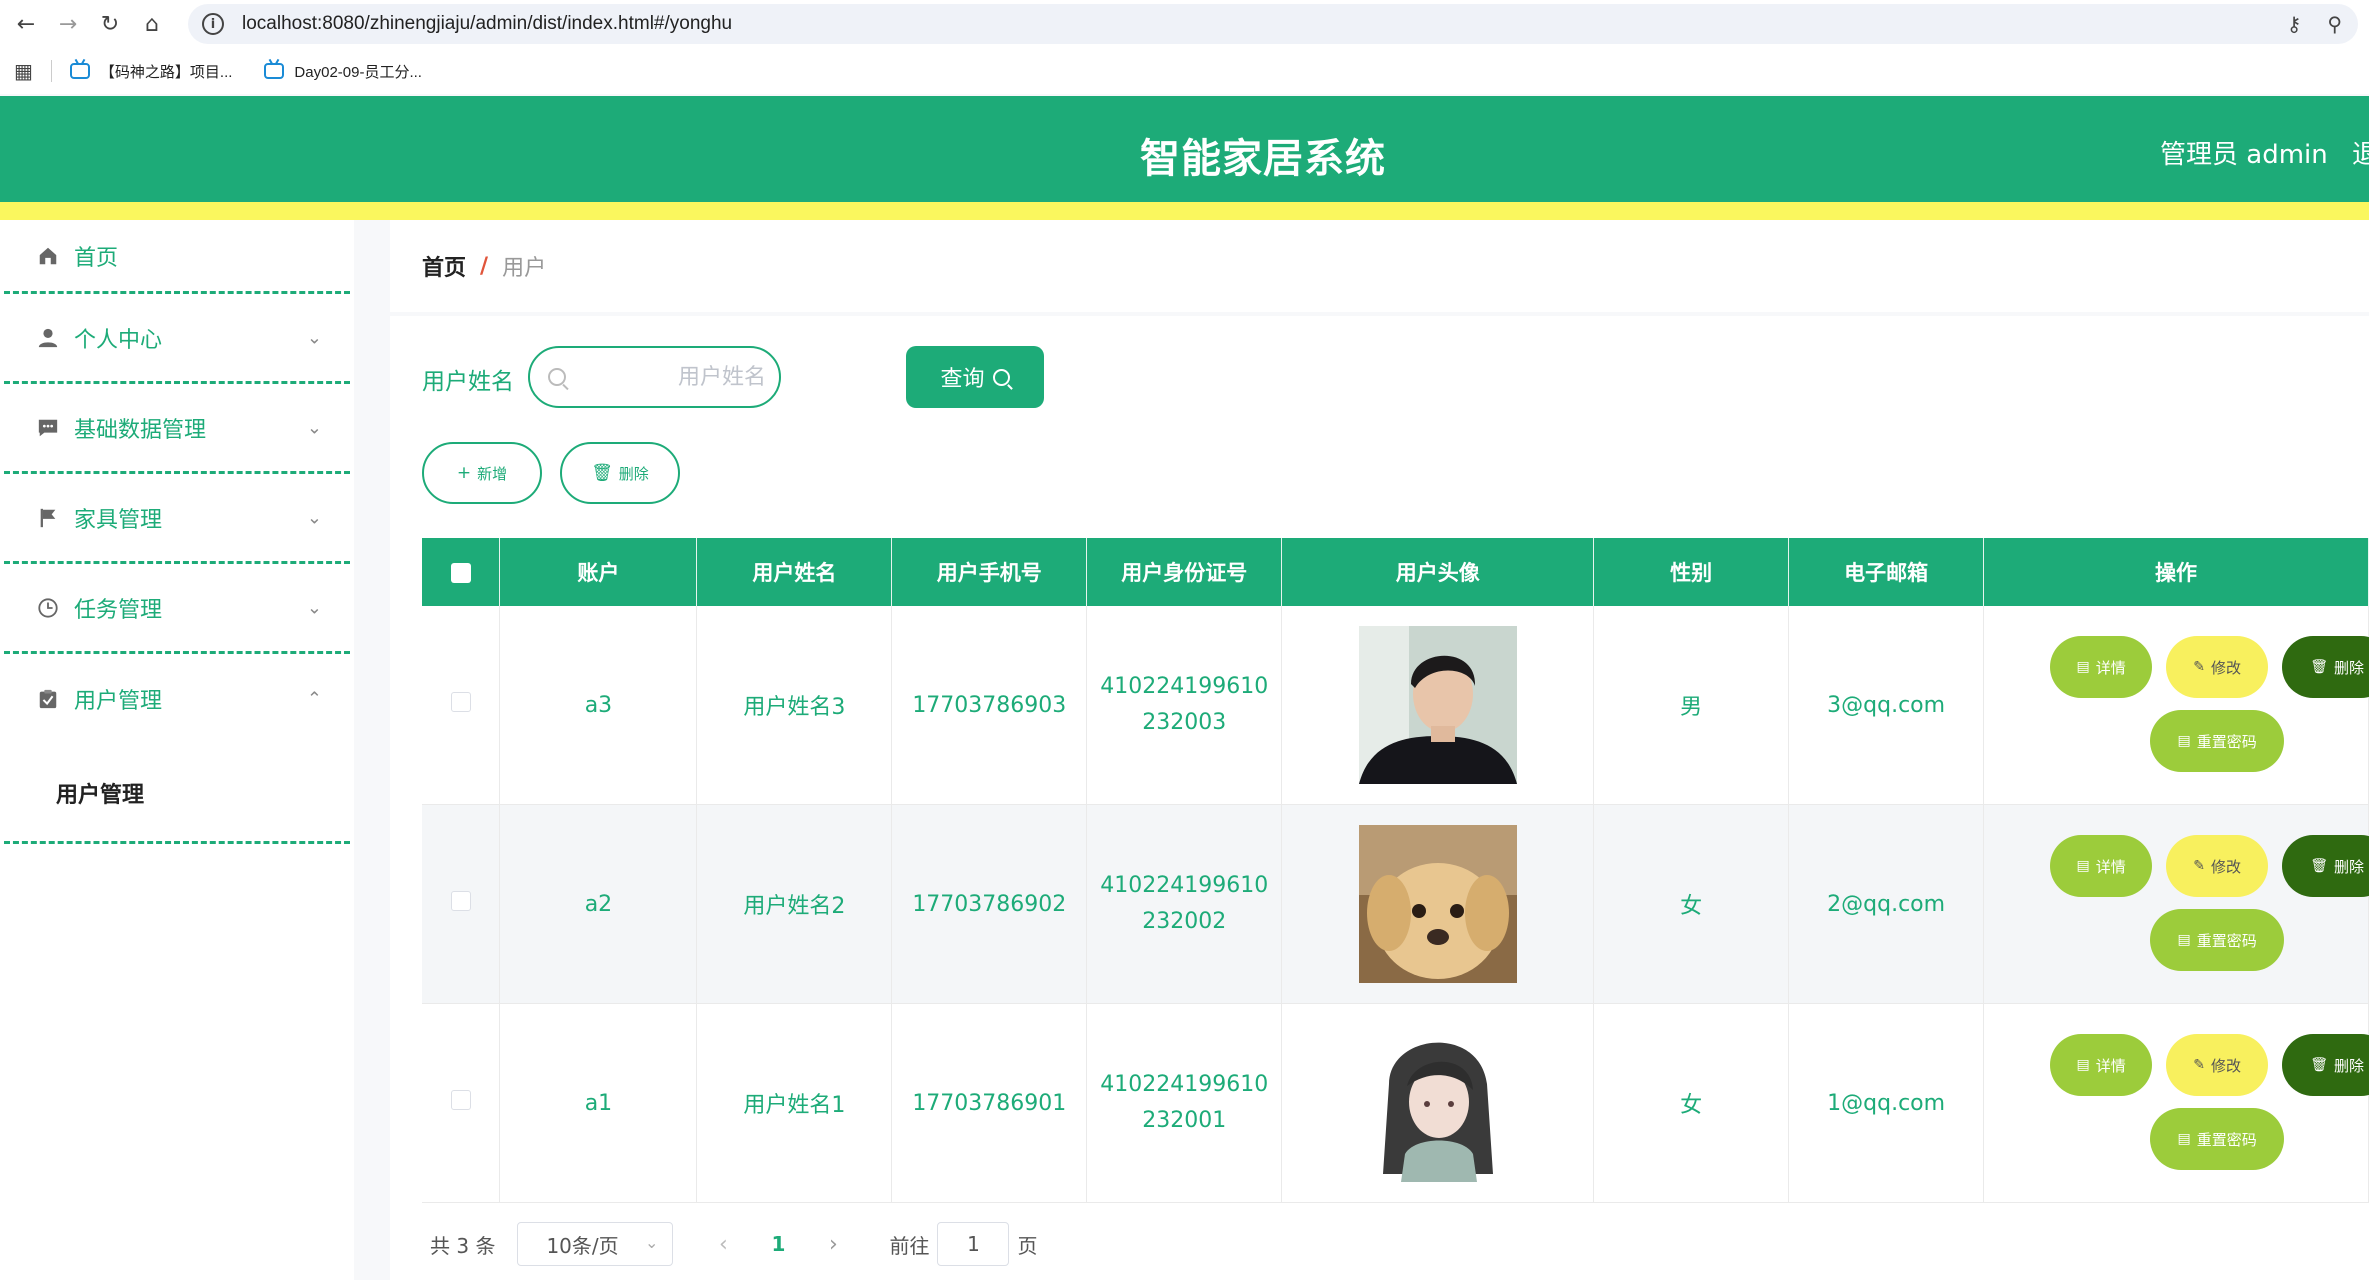 This screenshot has width=2369, height=1280. What do you see at coordinates (140, 430) in the screenshot?
I see `sidebar-item-label: 基础数据管理` at bounding box center [140, 430].